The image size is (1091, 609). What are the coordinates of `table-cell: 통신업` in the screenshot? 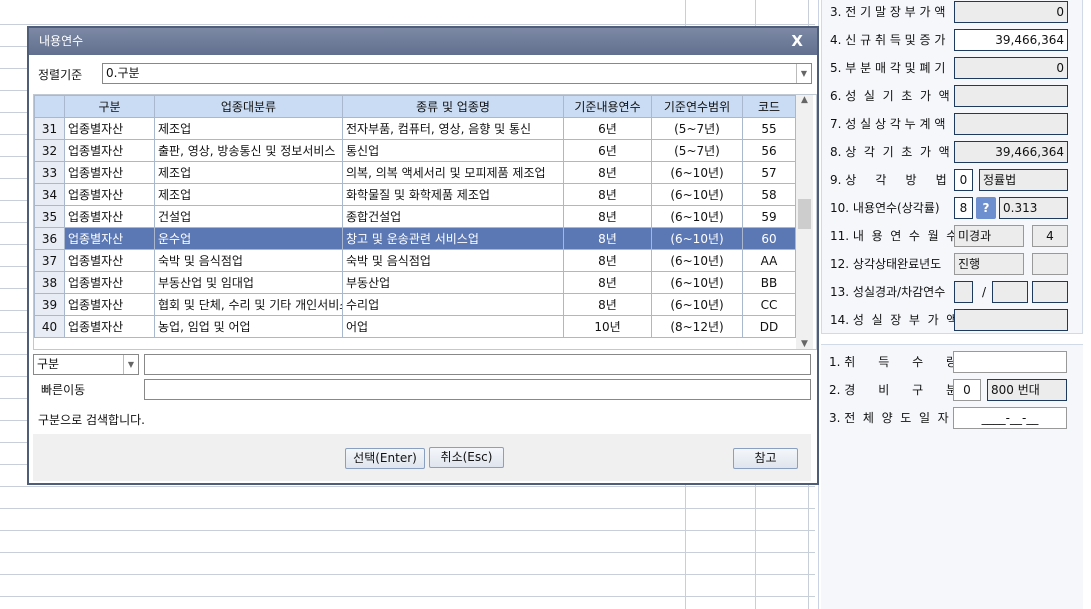 It's located at (453, 150).